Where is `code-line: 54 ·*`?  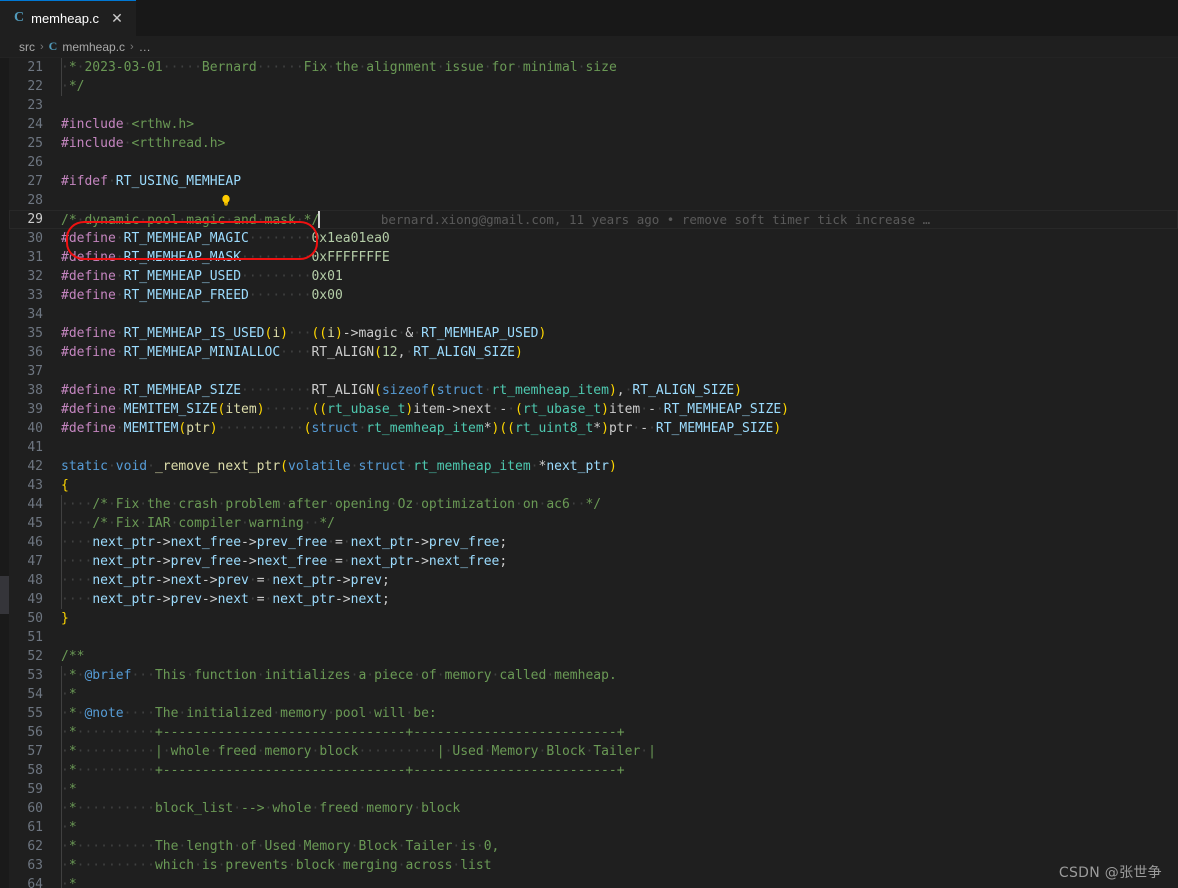 code-line: 54 ·* is located at coordinates (593, 694).